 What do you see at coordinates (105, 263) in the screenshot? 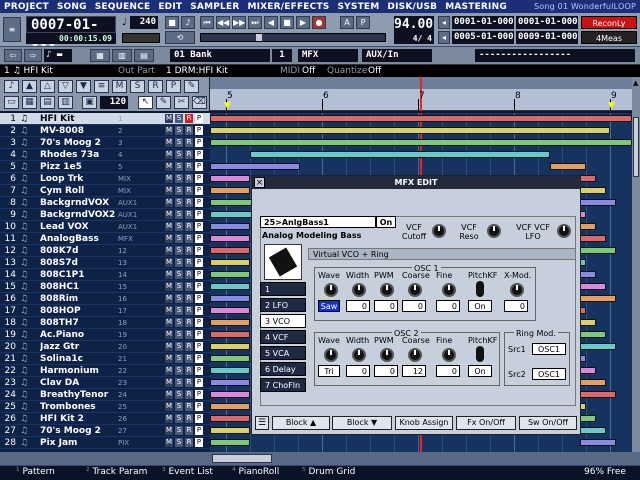
I see `track-row: 13 ♫ 808S7d 13 M S R P` at bounding box center [105, 263].